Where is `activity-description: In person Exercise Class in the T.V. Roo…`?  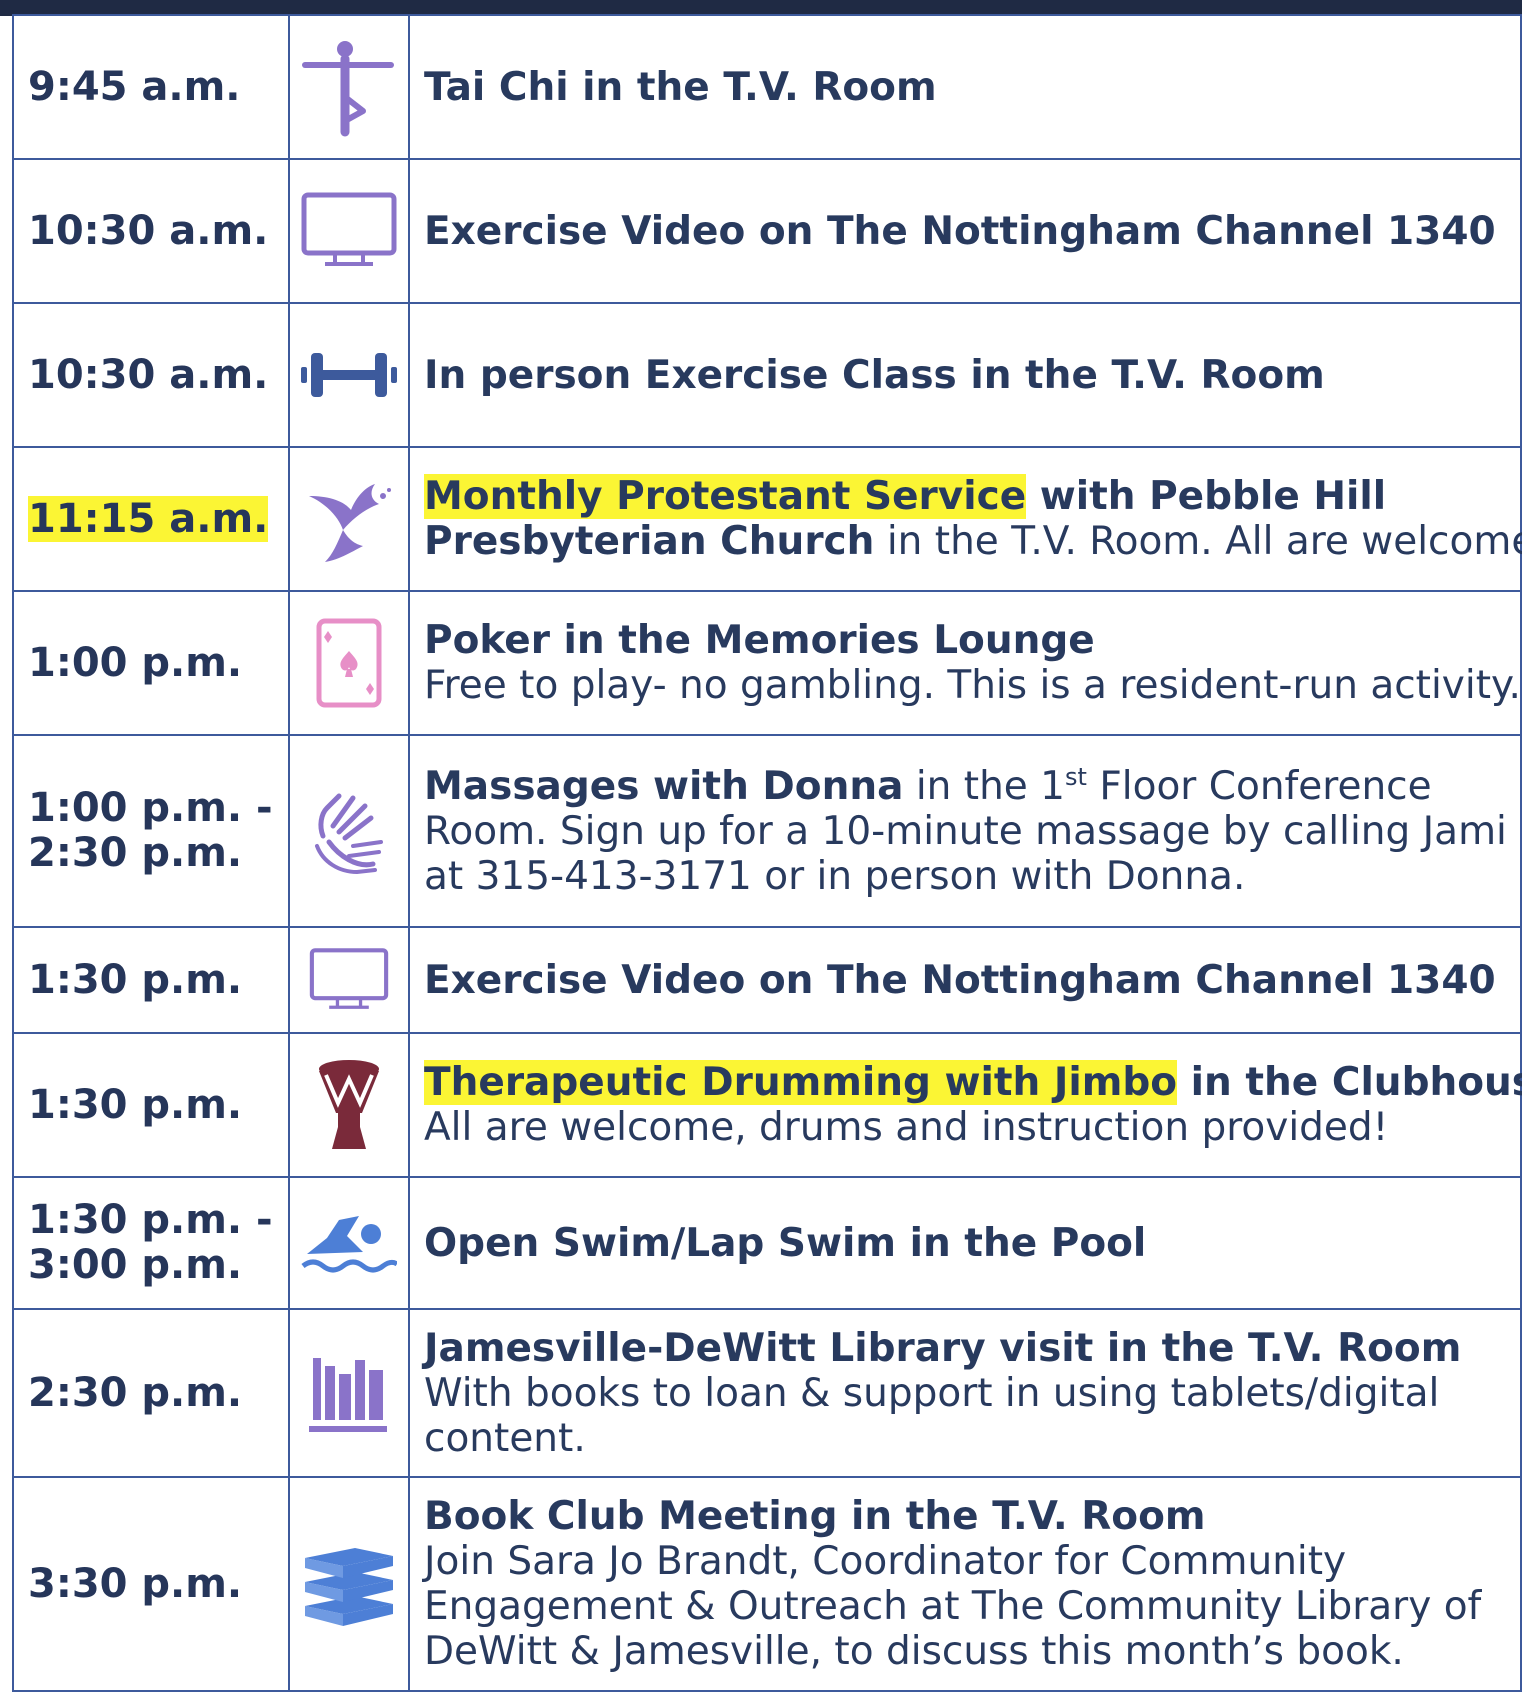 activity-description: In person Exercise Class in the T.V. Roo… is located at coordinates (965, 375).